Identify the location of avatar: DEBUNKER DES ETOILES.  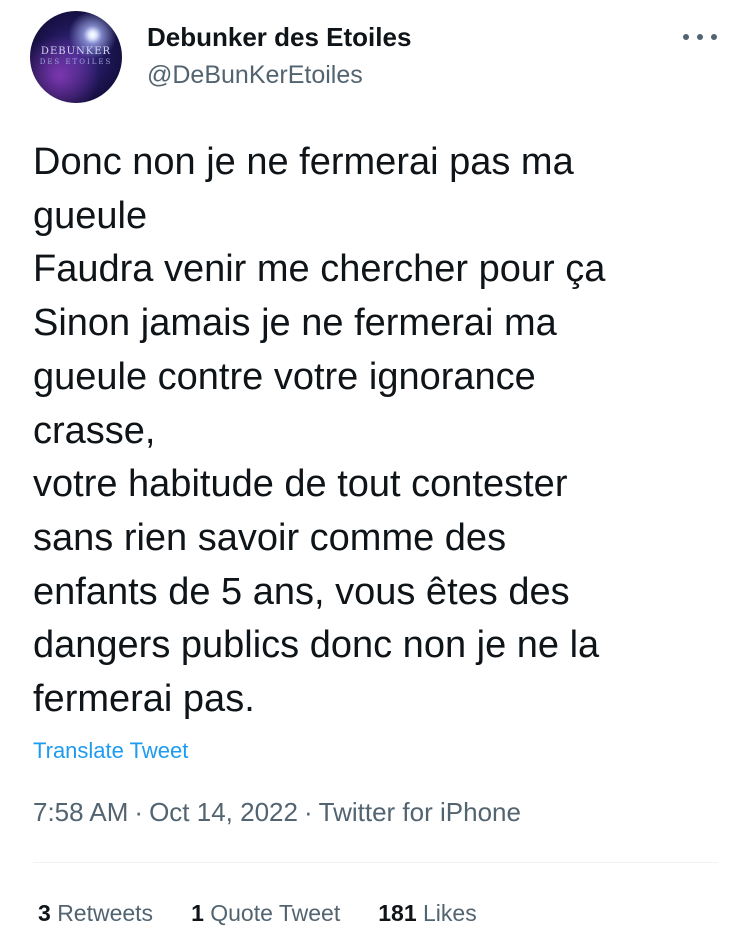
(76, 57).